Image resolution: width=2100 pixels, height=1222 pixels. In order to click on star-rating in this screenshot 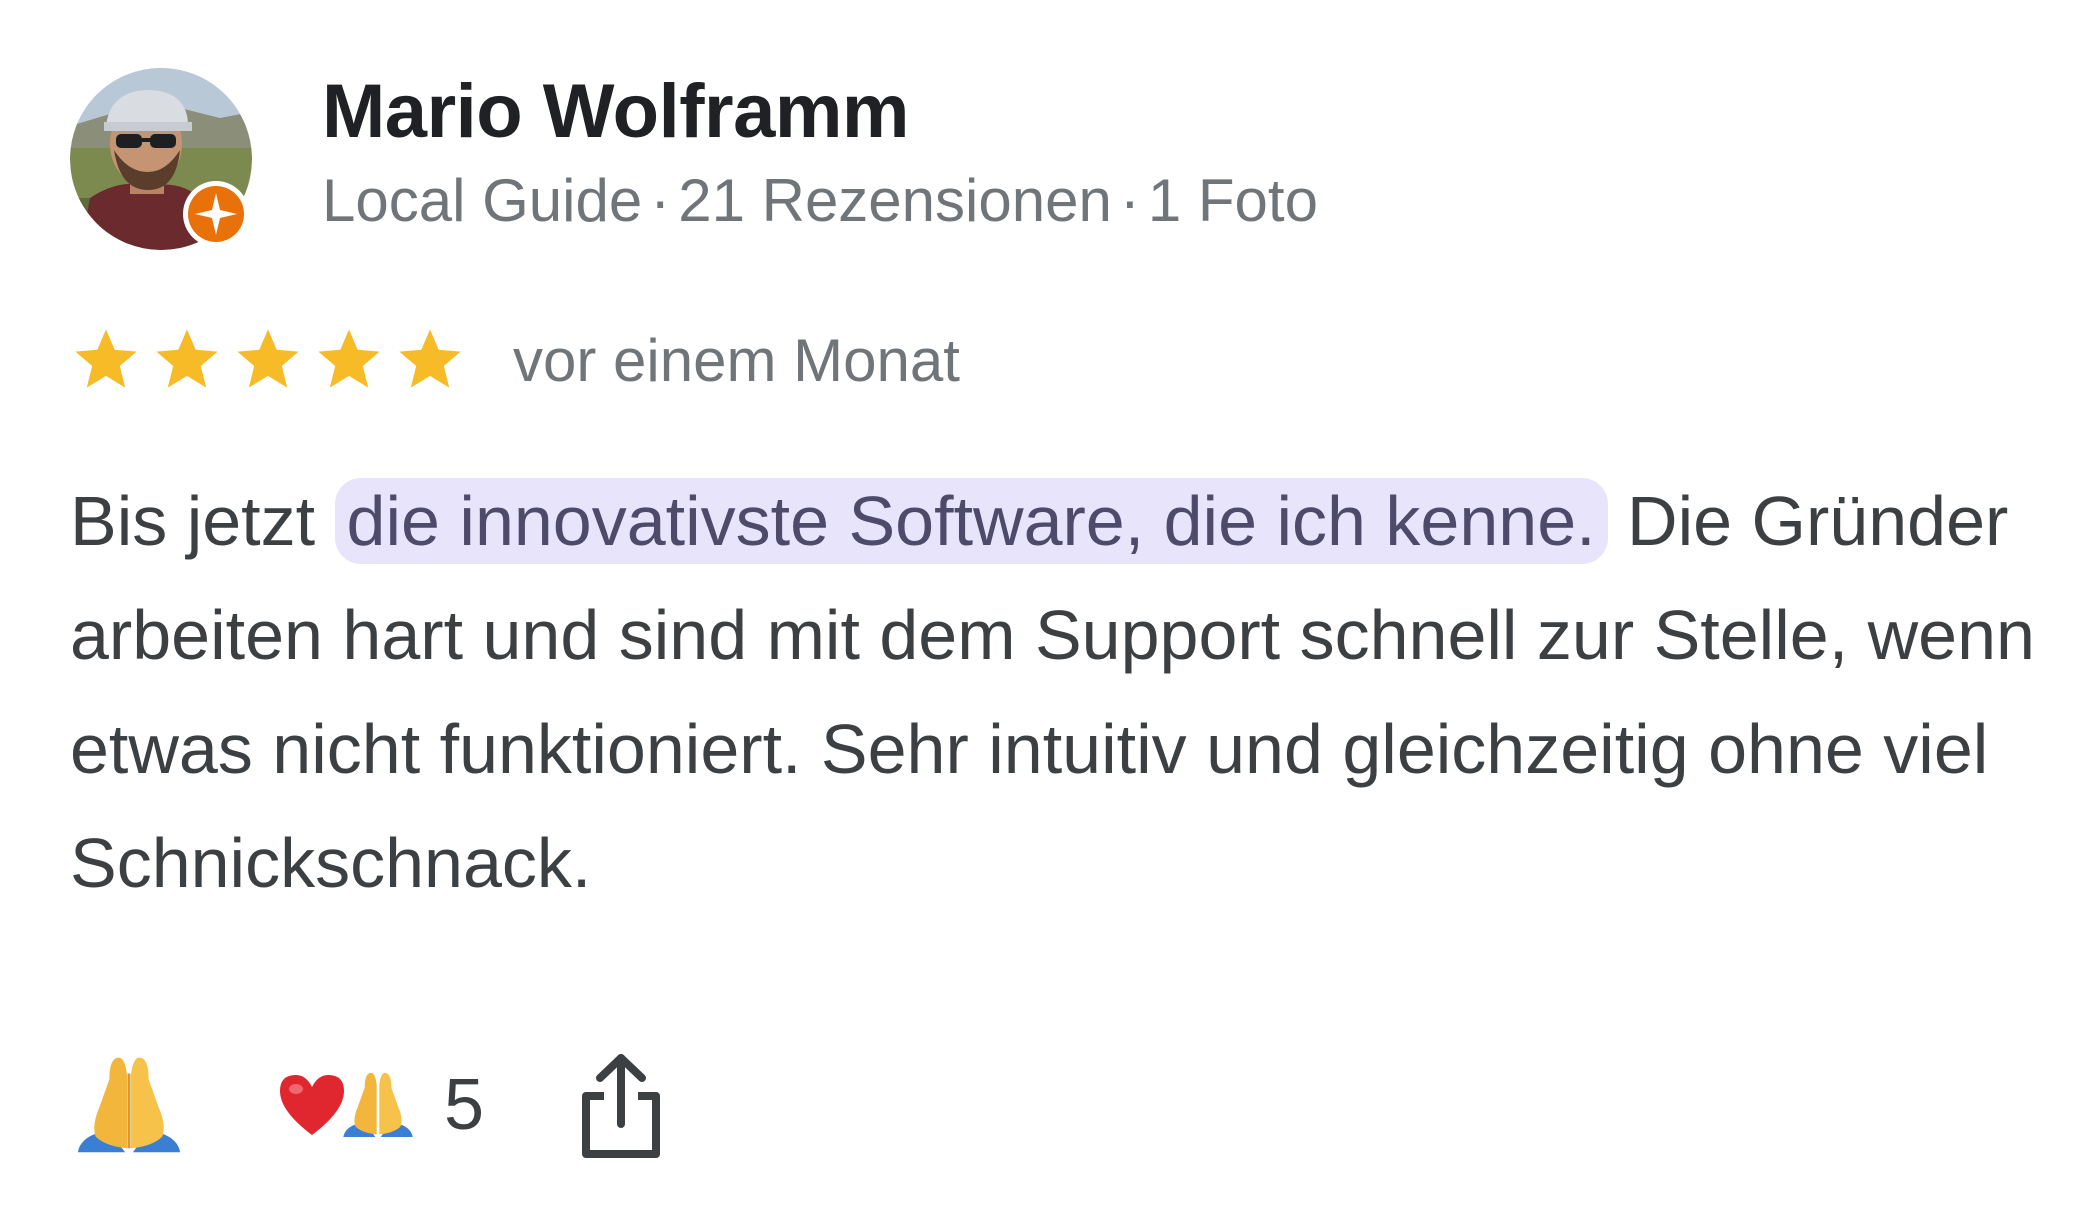, I will do `click(272, 360)`.